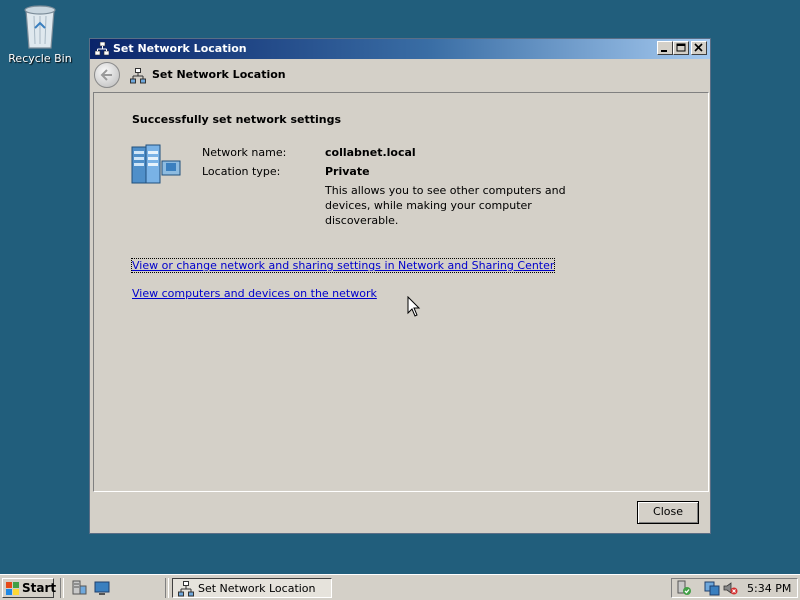  I want to click on title-bar: Set Network Location, so click(400, 49).